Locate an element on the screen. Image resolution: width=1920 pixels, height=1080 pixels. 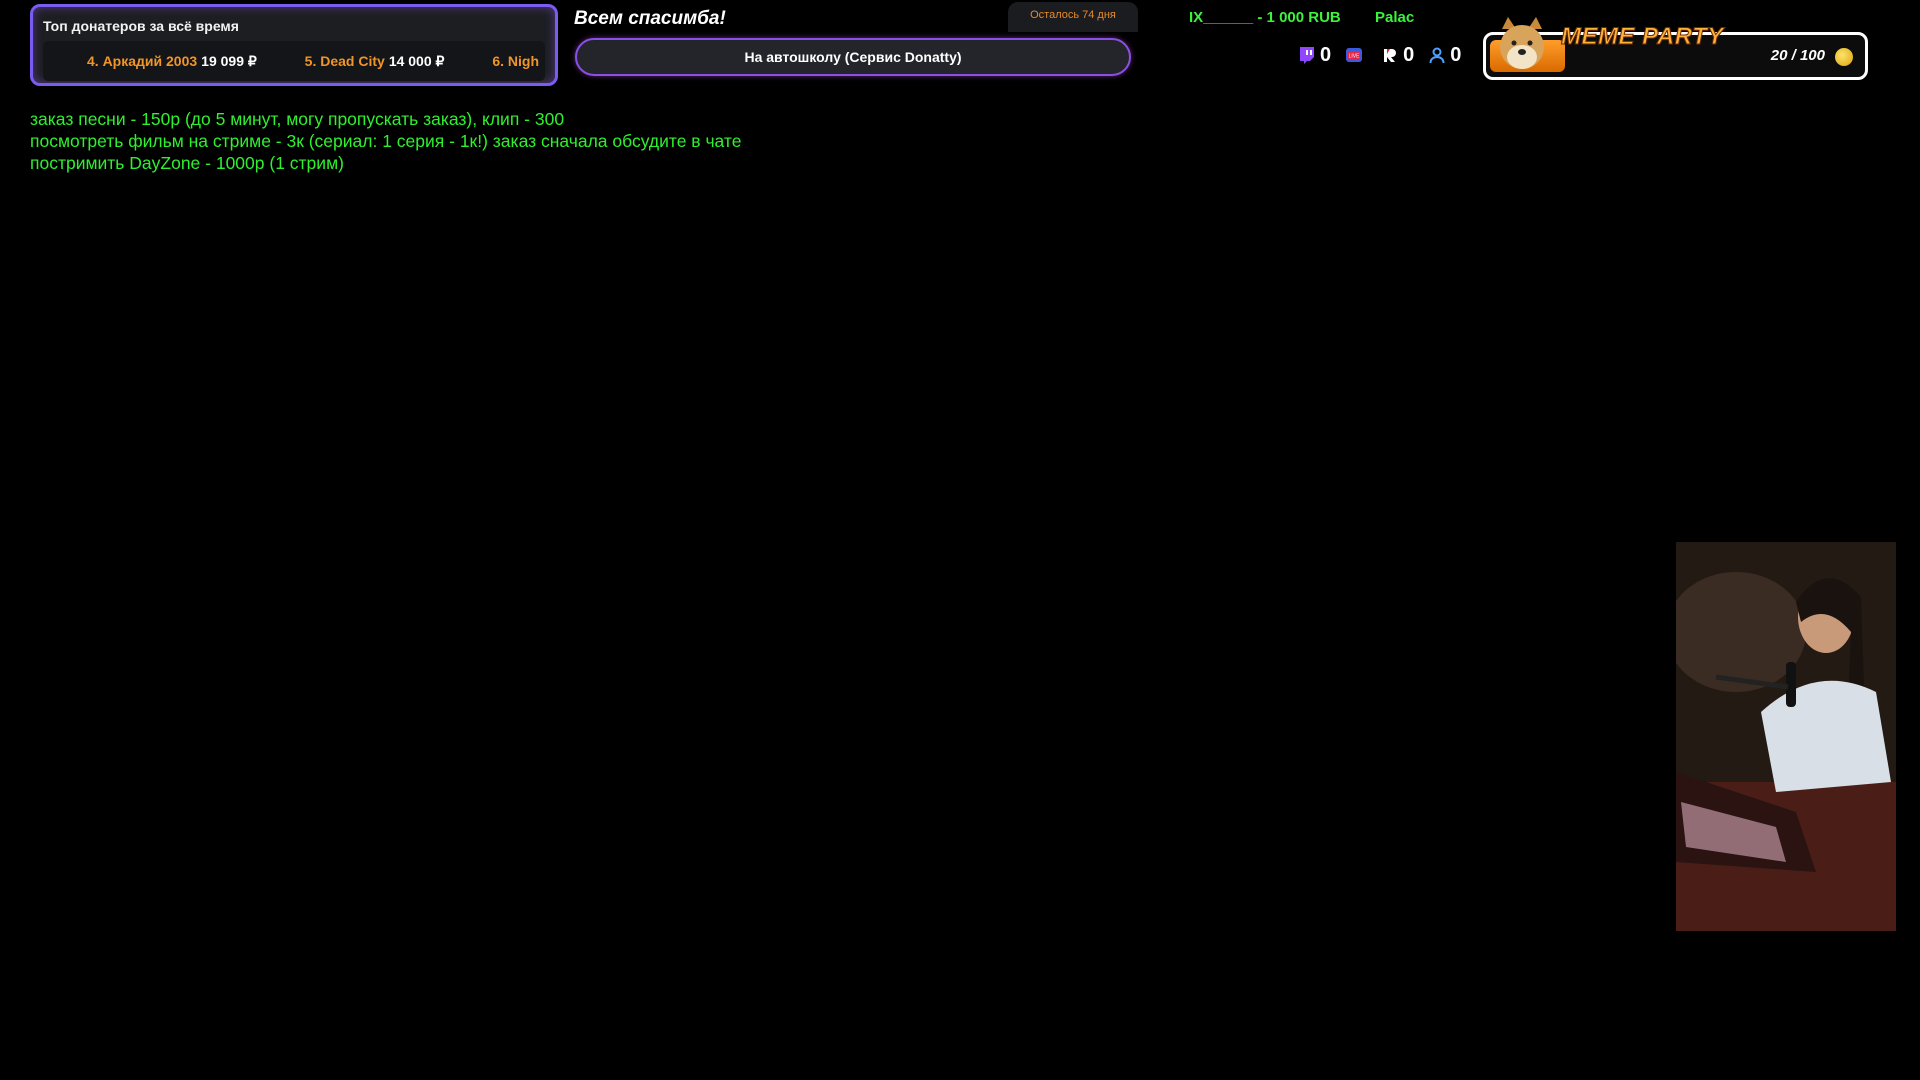
donor-item: 5. Dead City 14 000 ₽ is located at coordinates (375, 61).